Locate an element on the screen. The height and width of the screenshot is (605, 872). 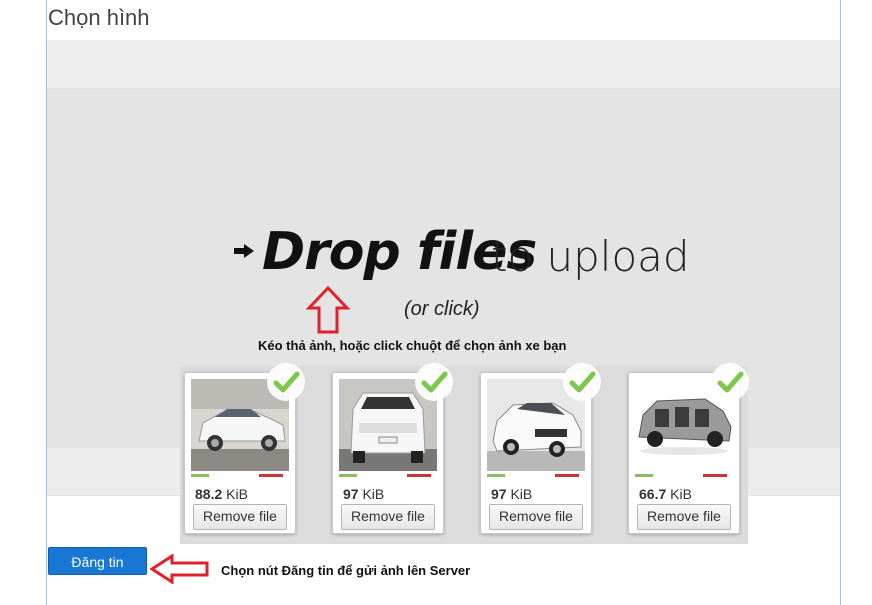
file-size: 66.7 KiB is located at coordinates (665, 494).